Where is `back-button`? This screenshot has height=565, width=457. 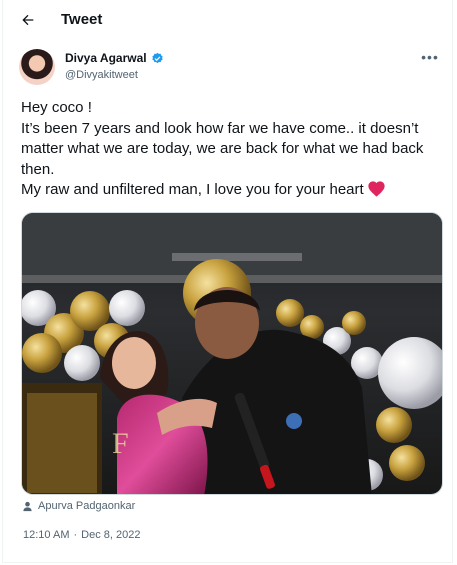
back-button is located at coordinates (28, 20).